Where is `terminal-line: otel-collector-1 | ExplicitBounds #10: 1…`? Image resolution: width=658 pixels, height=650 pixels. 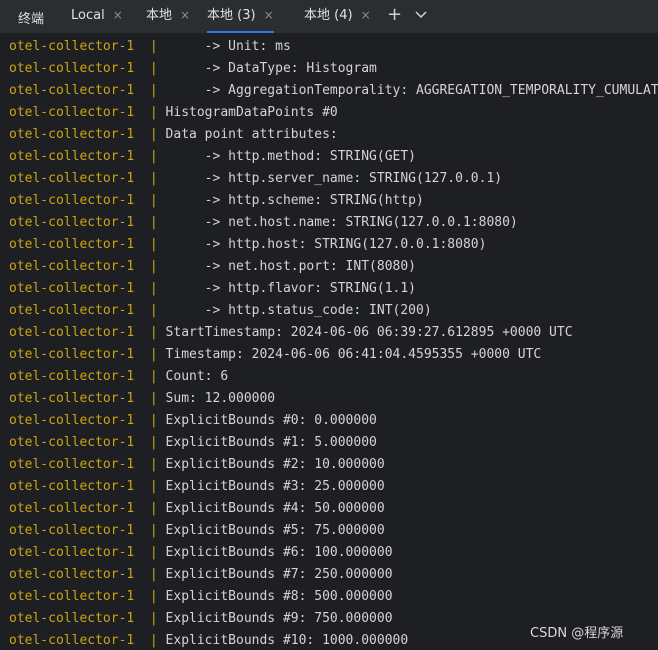 terminal-line: otel-collector-1 | ExplicitBounds #10: 1… is located at coordinates (208, 640).